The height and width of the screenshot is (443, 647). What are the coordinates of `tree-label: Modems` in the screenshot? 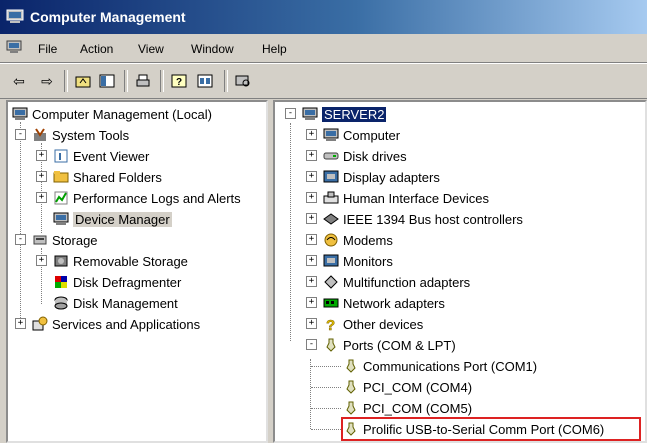 It's located at (368, 240).